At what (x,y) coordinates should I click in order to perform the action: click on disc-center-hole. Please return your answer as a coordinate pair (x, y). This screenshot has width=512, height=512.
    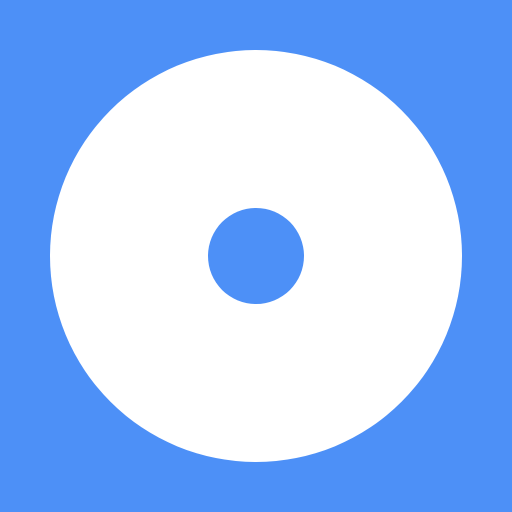
    Looking at the image, I should click on (256, 256).